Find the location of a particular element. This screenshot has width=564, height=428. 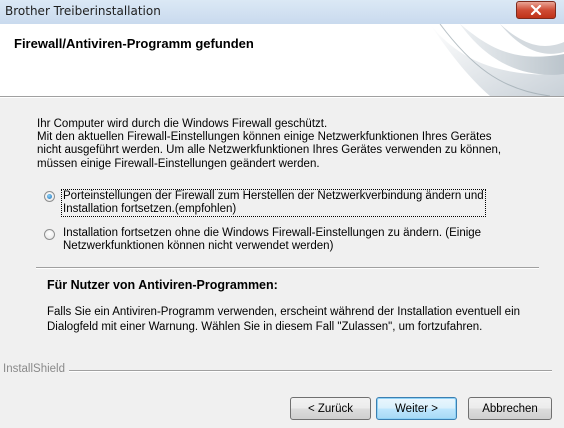

back-button: < Zurück is located at coordinates (330, 408).